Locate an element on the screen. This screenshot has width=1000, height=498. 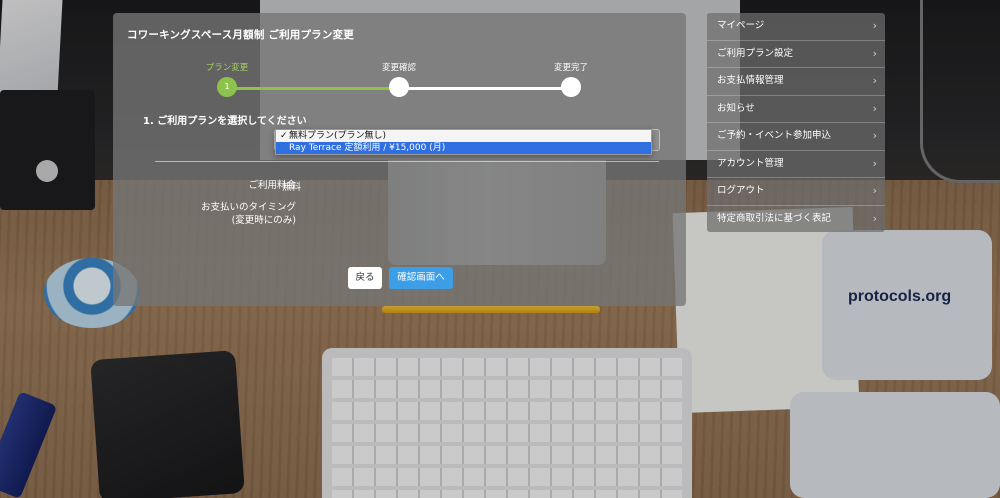
menu-item-label: 特定商取引法に基づく表記 is located at coordinates (774, 218).